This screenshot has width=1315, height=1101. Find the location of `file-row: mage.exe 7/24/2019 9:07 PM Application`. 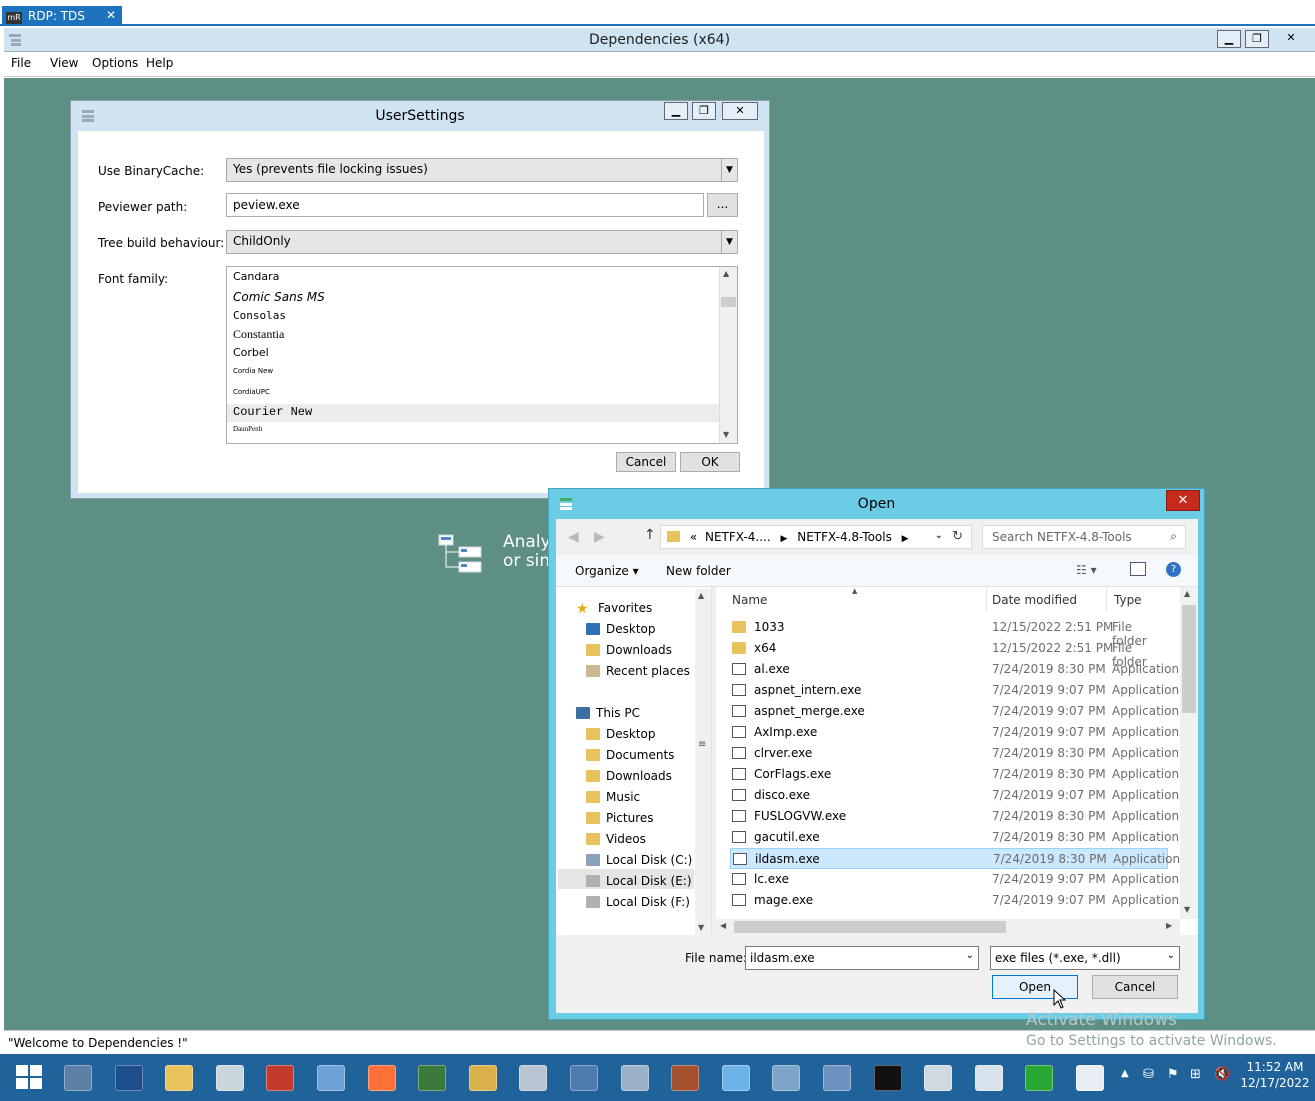

file-row: mage.exe 7/24/2019 9:07 PM Application is located at coordinates (954, 900).